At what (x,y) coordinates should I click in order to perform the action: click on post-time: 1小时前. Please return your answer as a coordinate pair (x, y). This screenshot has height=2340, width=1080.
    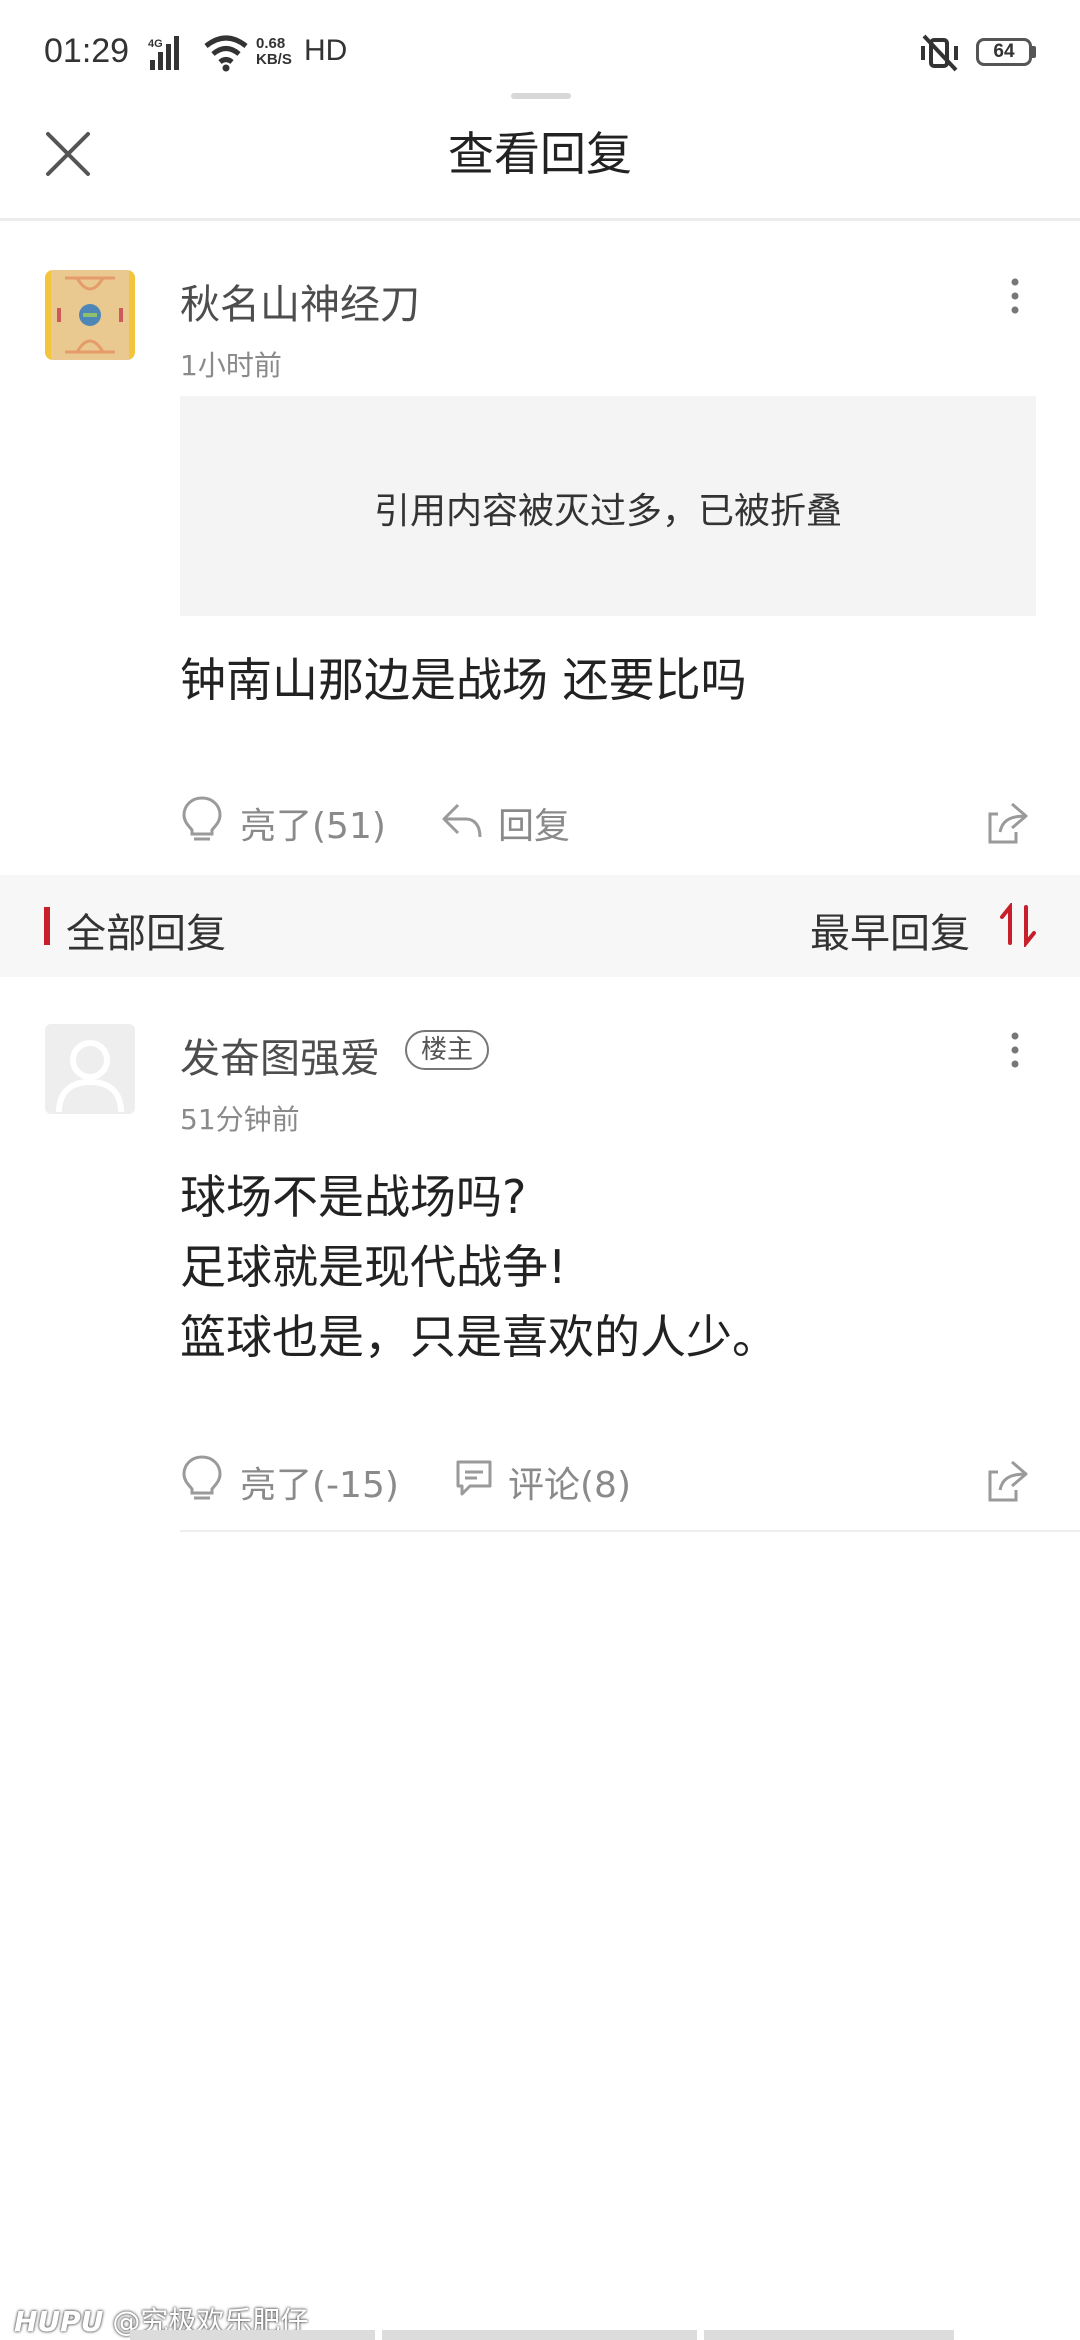
    Looking at the image, I should click on (231, 365).